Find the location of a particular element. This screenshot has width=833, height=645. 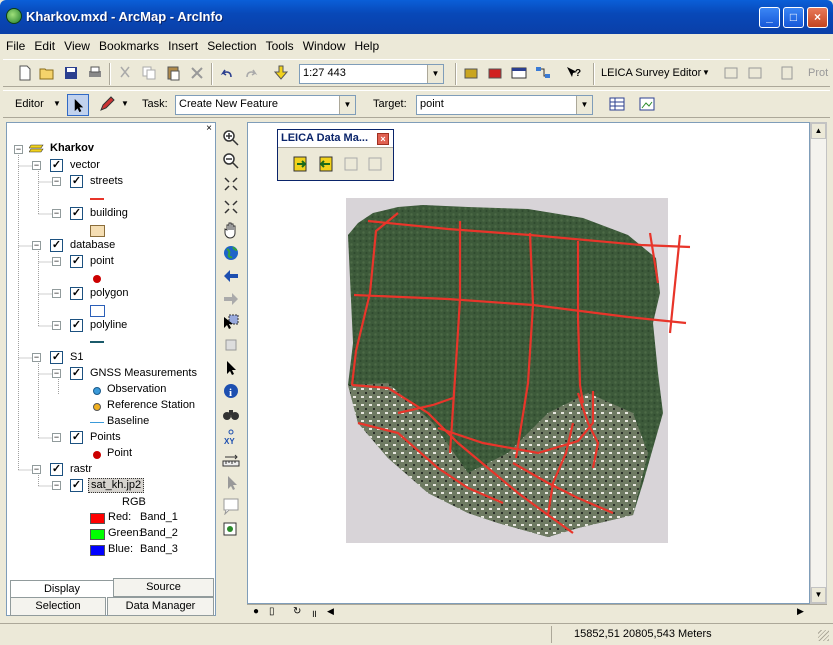

title-bar: Kharkov.mxd - ArcMap - ArcInfo _ □ × is located at coordinates (416, 17).